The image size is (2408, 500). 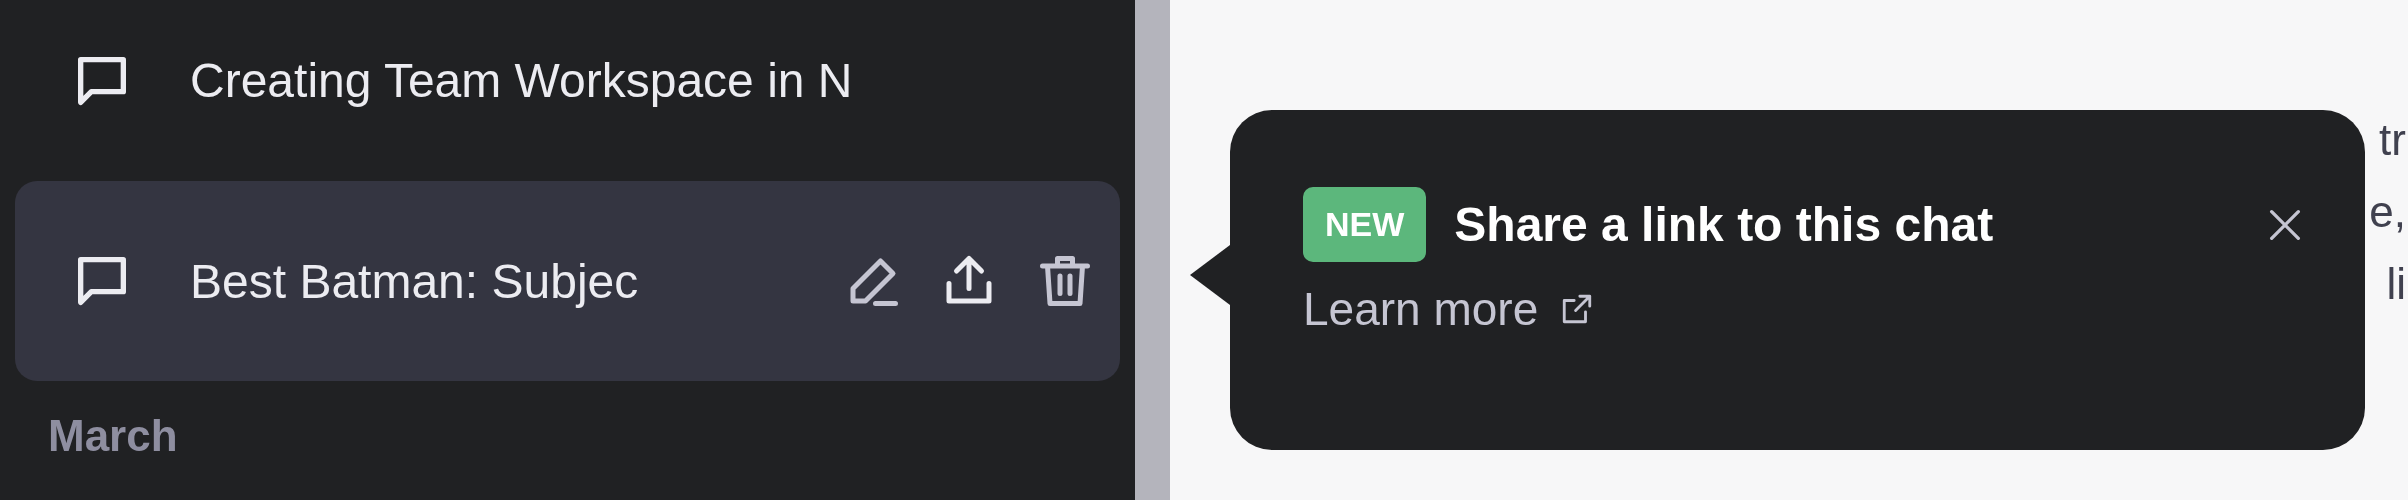 I want to click on message-text: tr, so click(x=2393, y=140).